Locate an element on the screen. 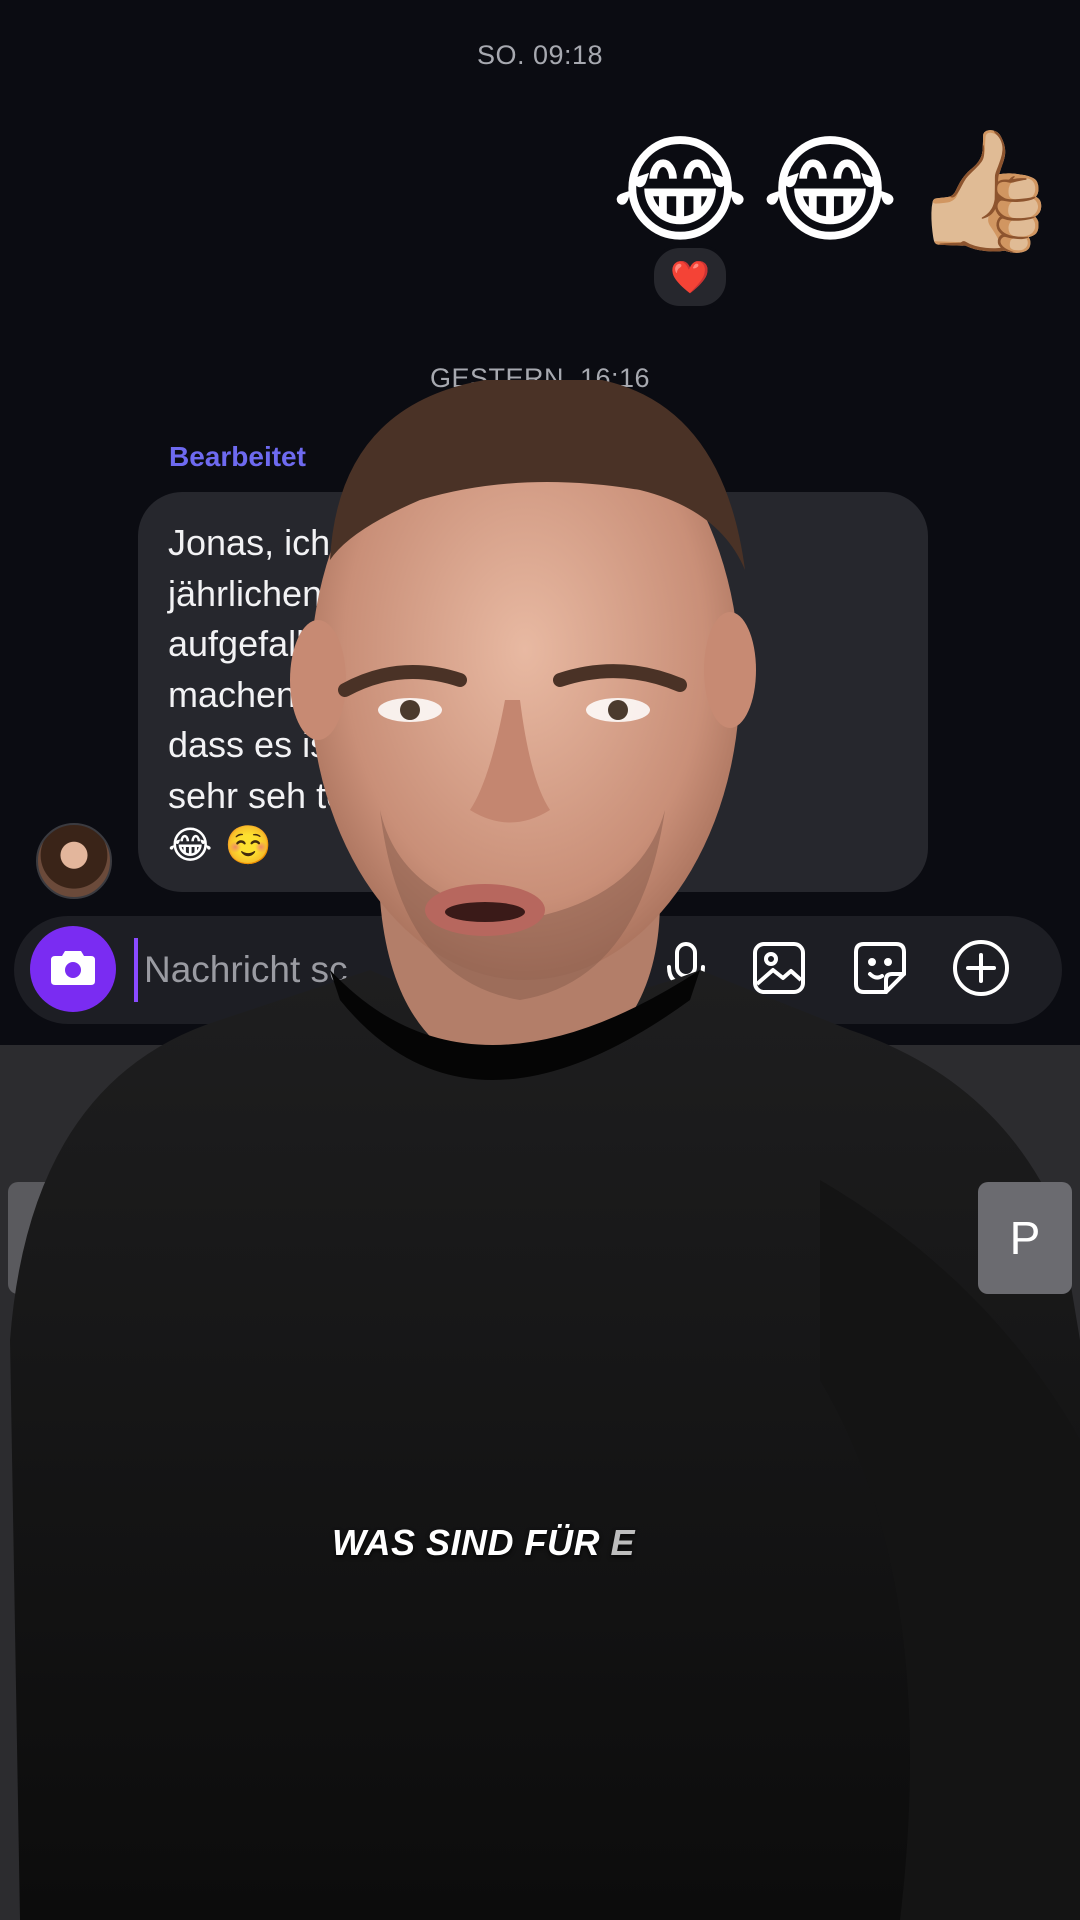  video-caption: WAS SIND FÜR E is located at coordinates (483, 1543).